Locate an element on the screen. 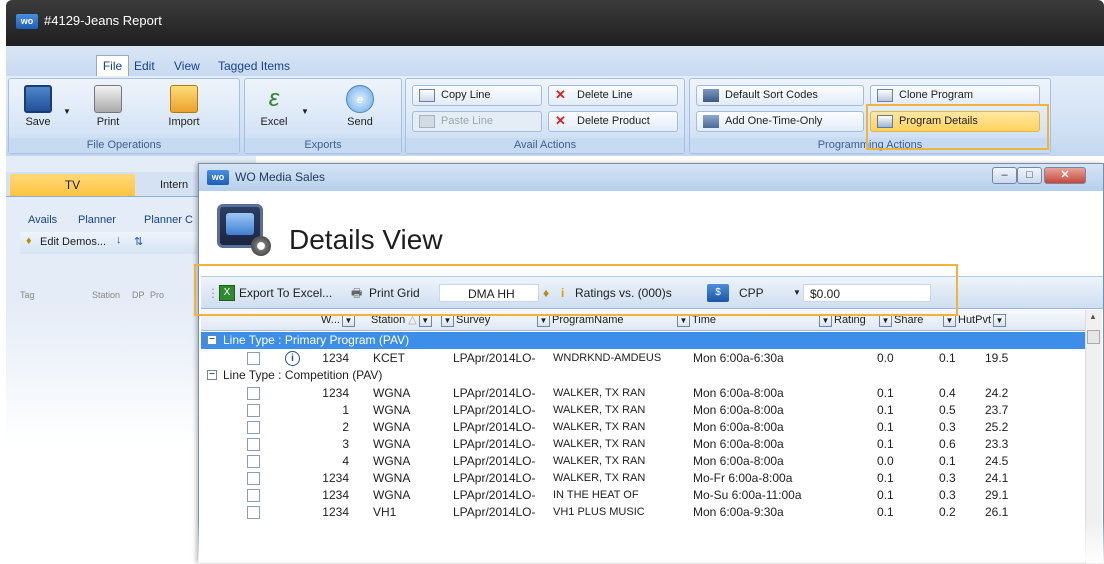  close-button: ✕ is located at coordinates (1065, 175).